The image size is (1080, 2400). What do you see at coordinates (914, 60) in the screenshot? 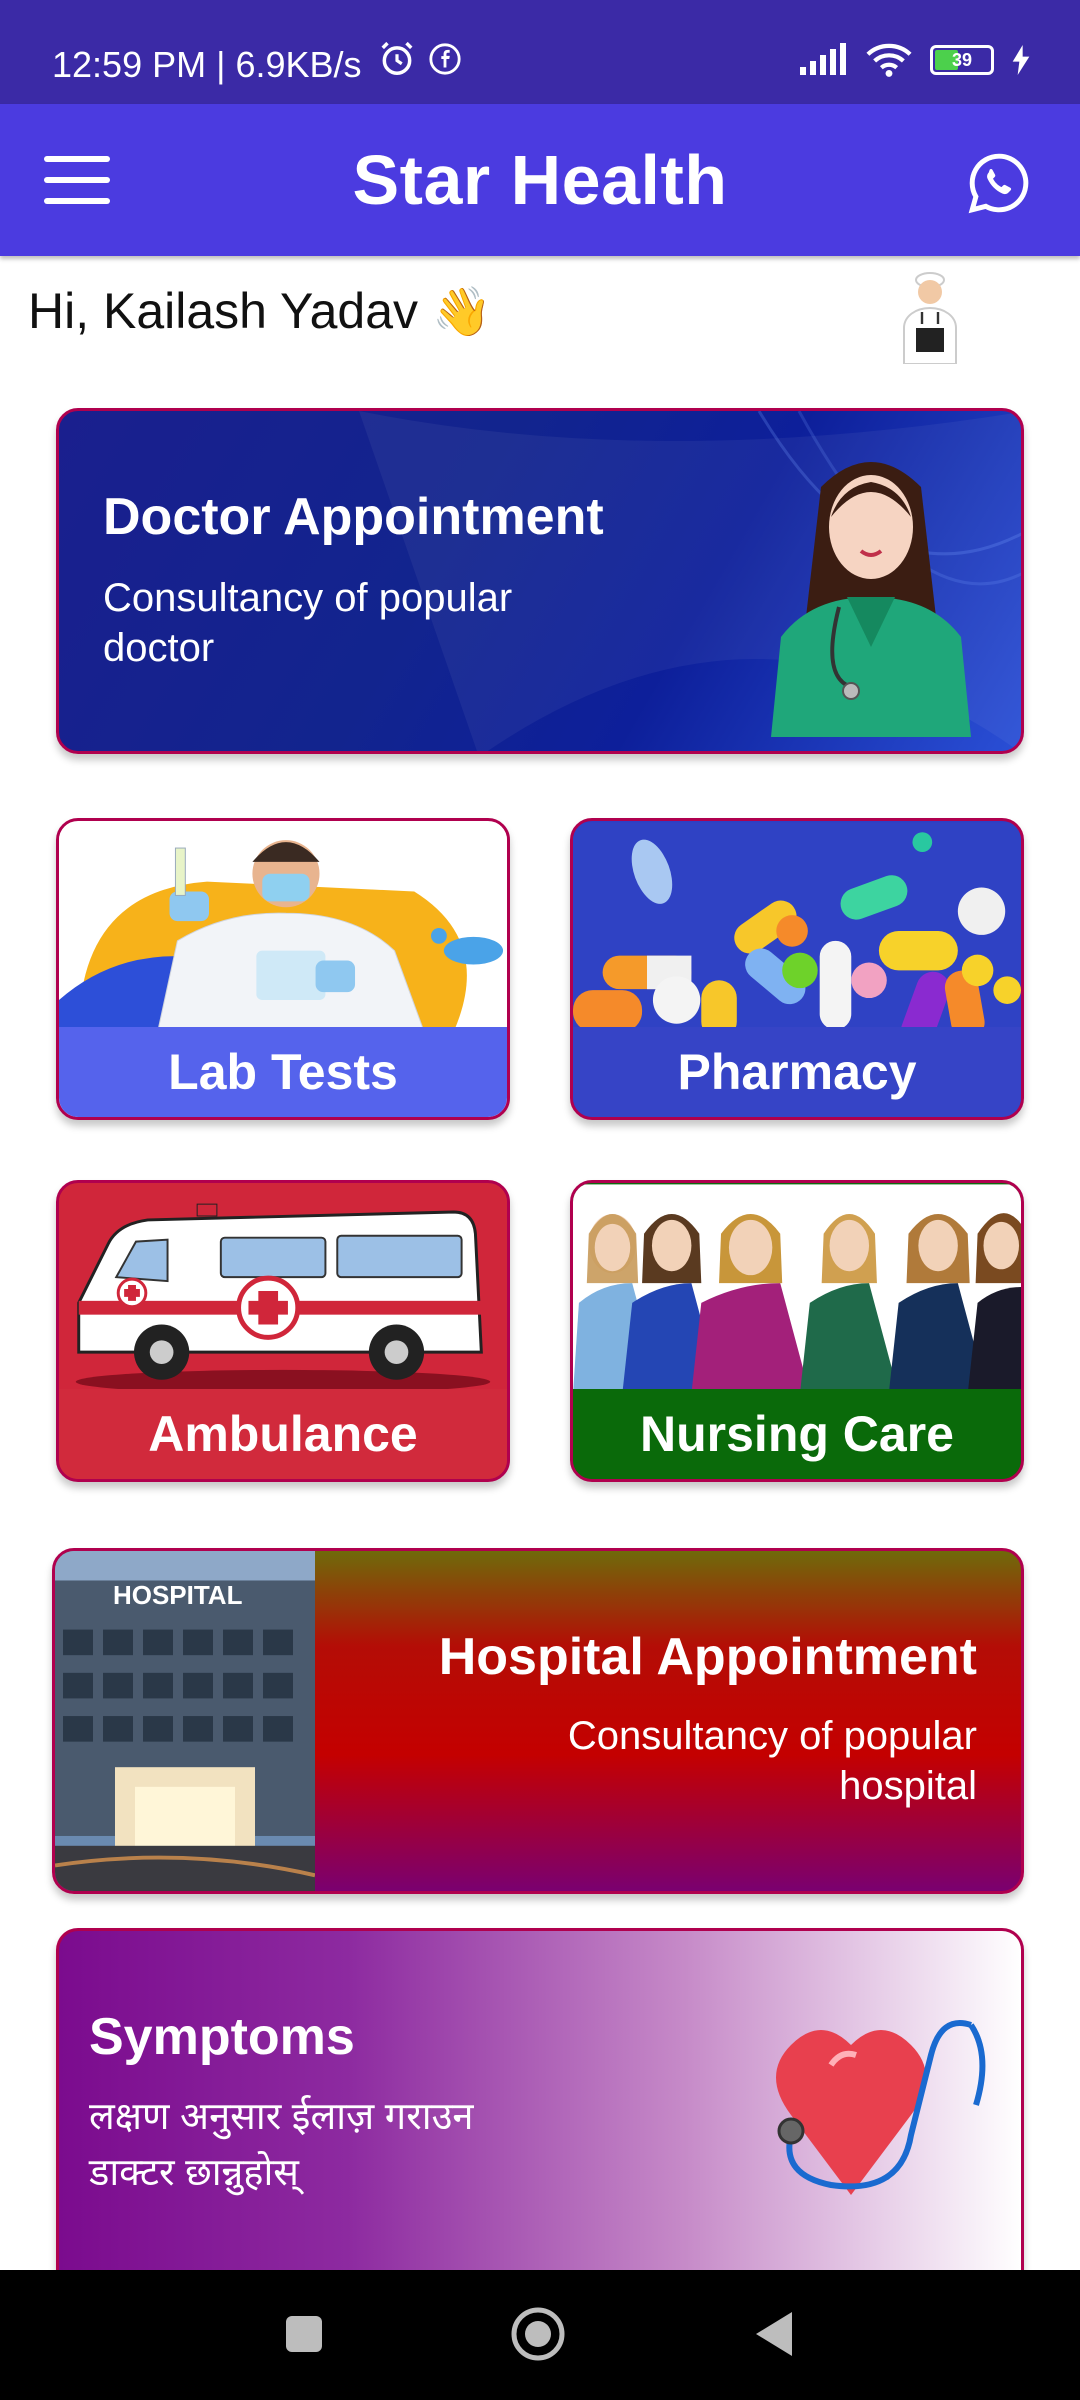
I see `status-right-icons: 39` at bounding box center [914, 60].